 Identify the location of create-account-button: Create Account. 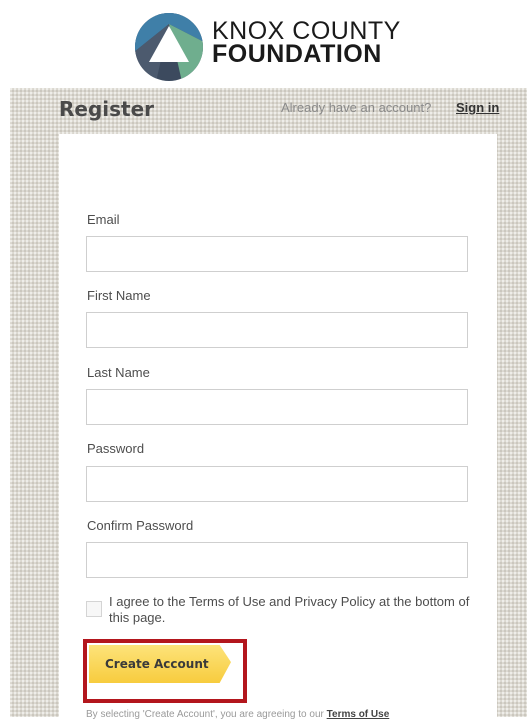
(160, 664).